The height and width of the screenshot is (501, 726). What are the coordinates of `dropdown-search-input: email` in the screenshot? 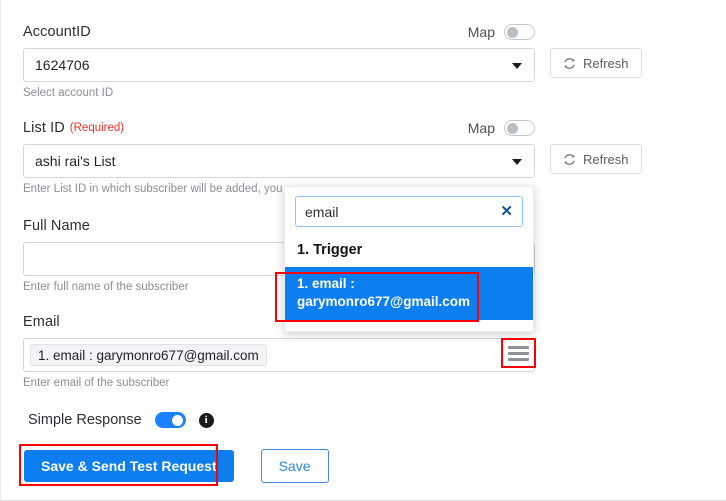 It's located at (402, 212).